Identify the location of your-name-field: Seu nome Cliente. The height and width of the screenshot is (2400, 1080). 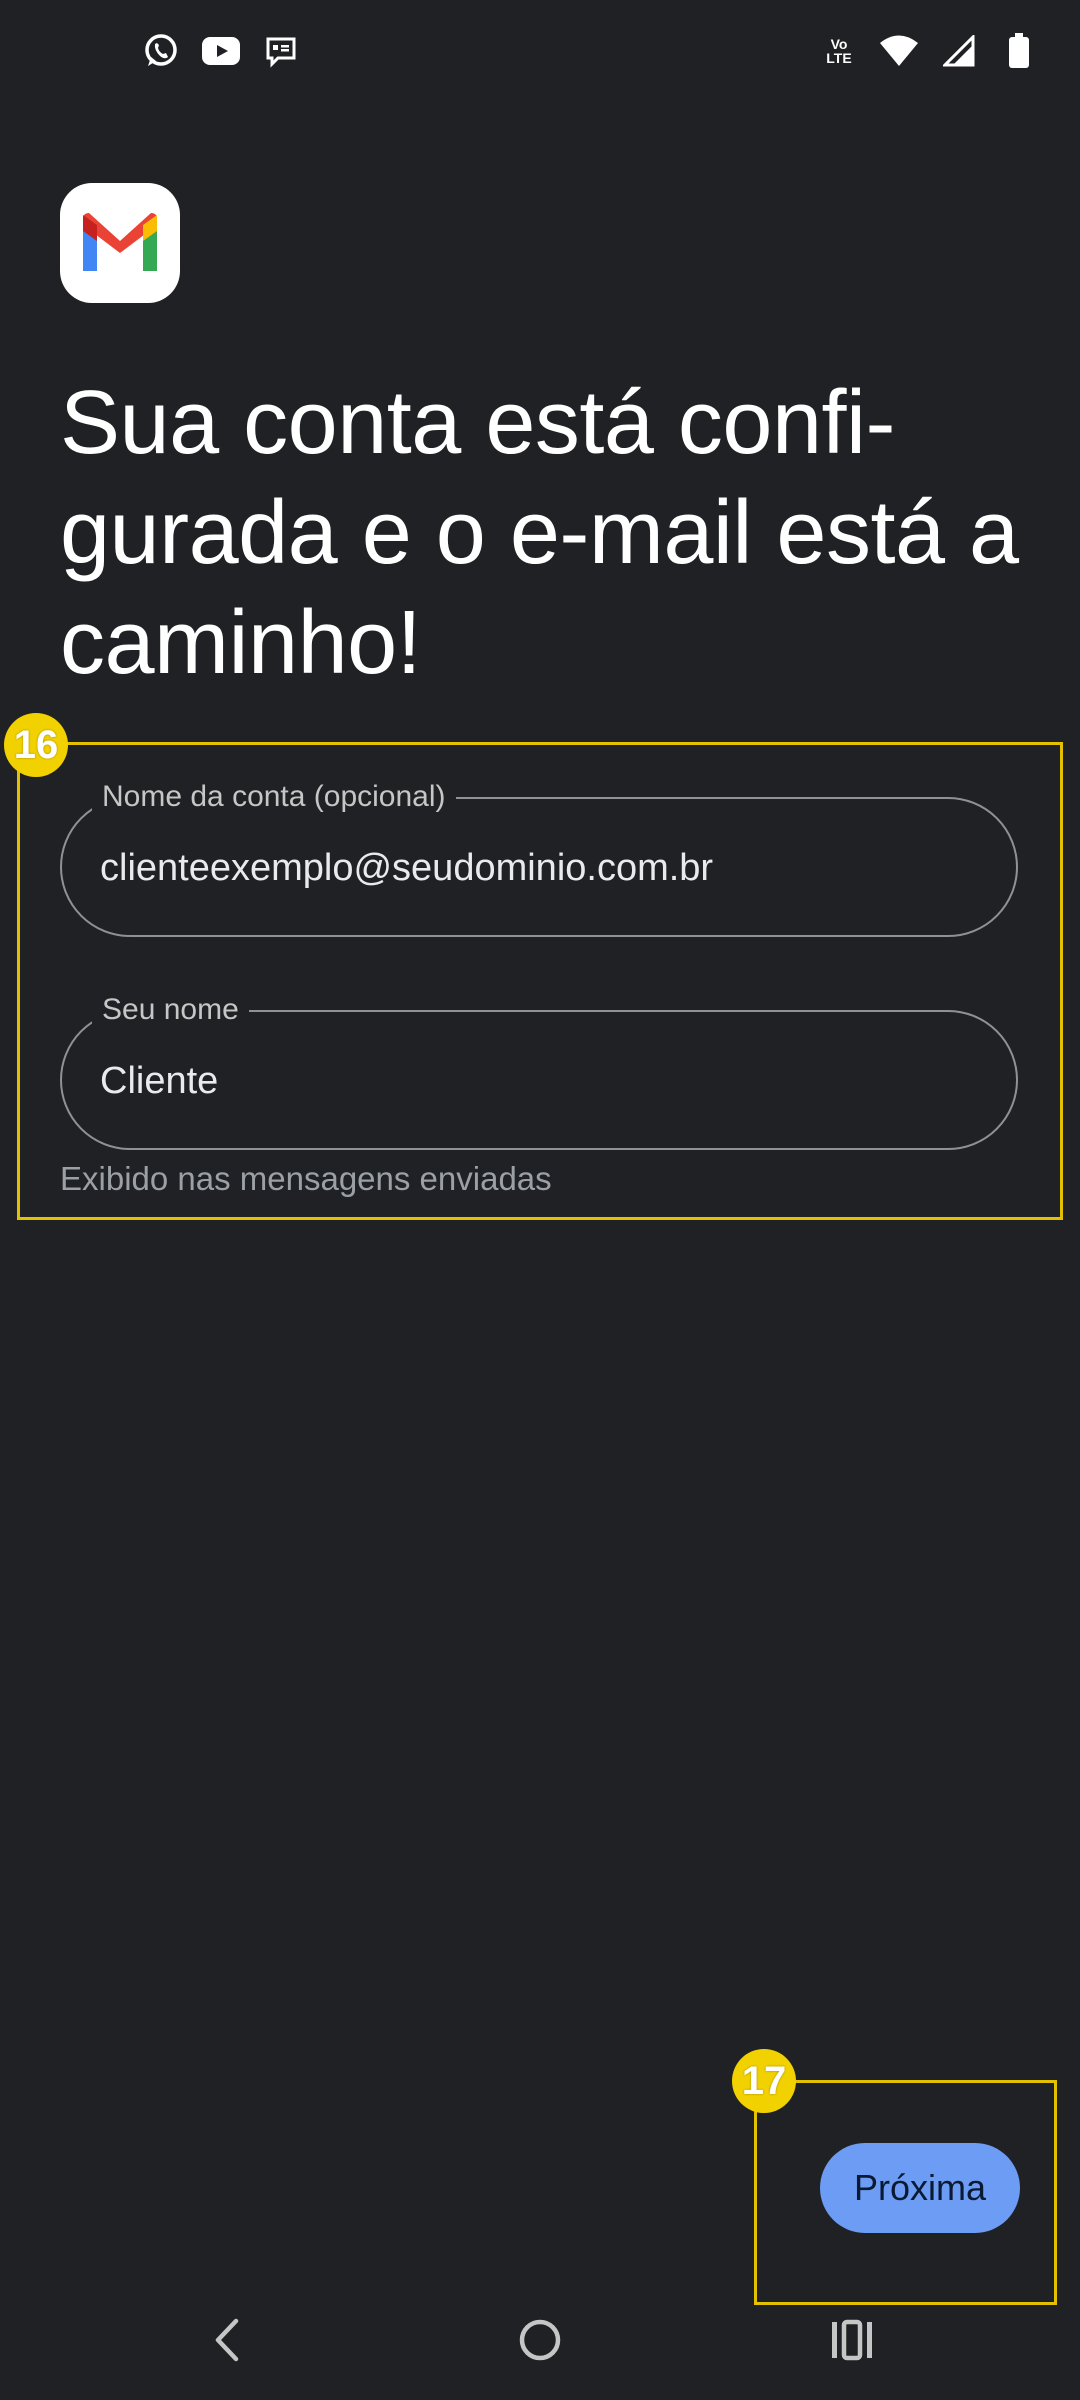
(539, 1069).